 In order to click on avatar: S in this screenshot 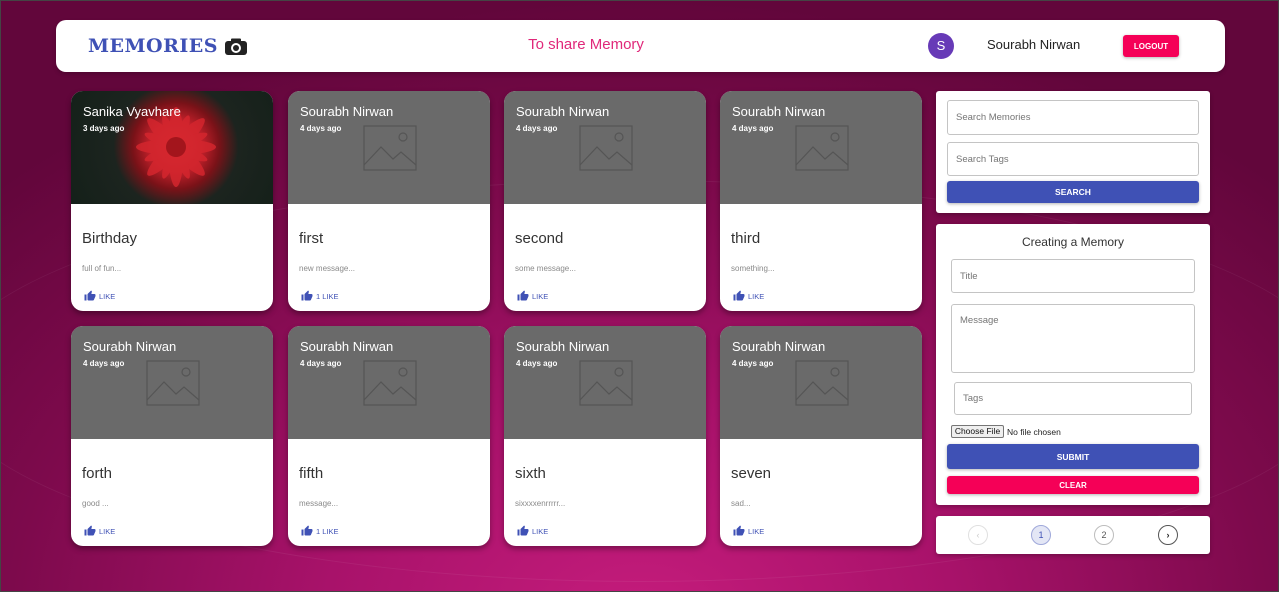, I will do `click(941, 46)`.